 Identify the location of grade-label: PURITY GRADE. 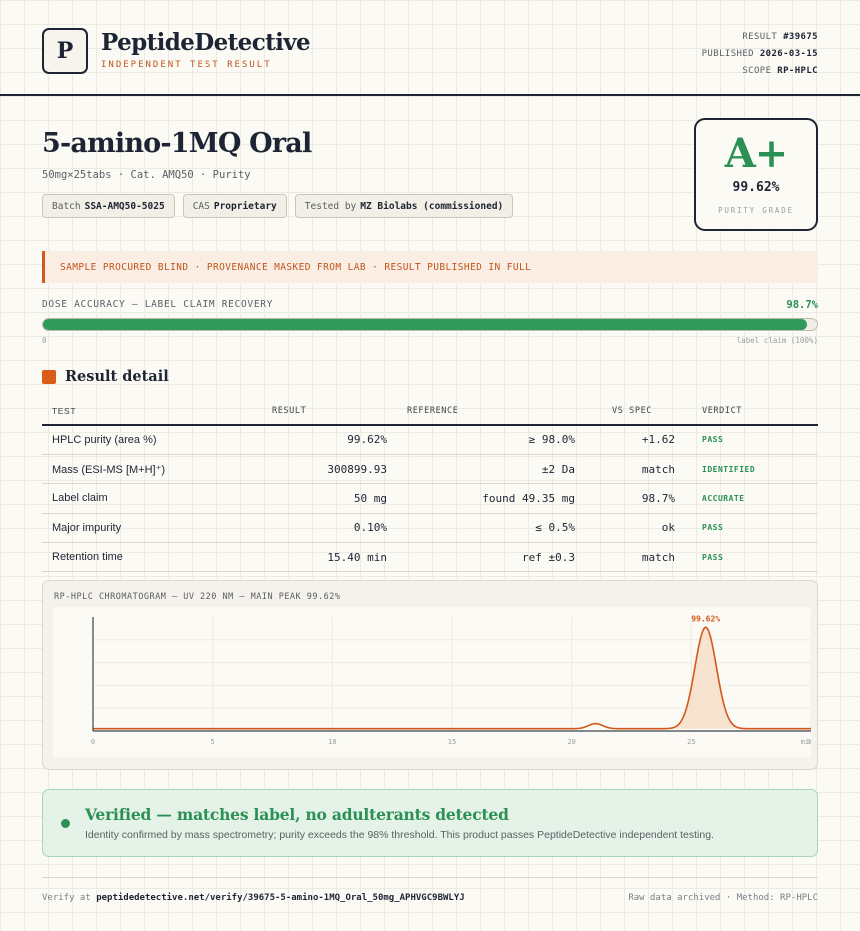
(756, 210).